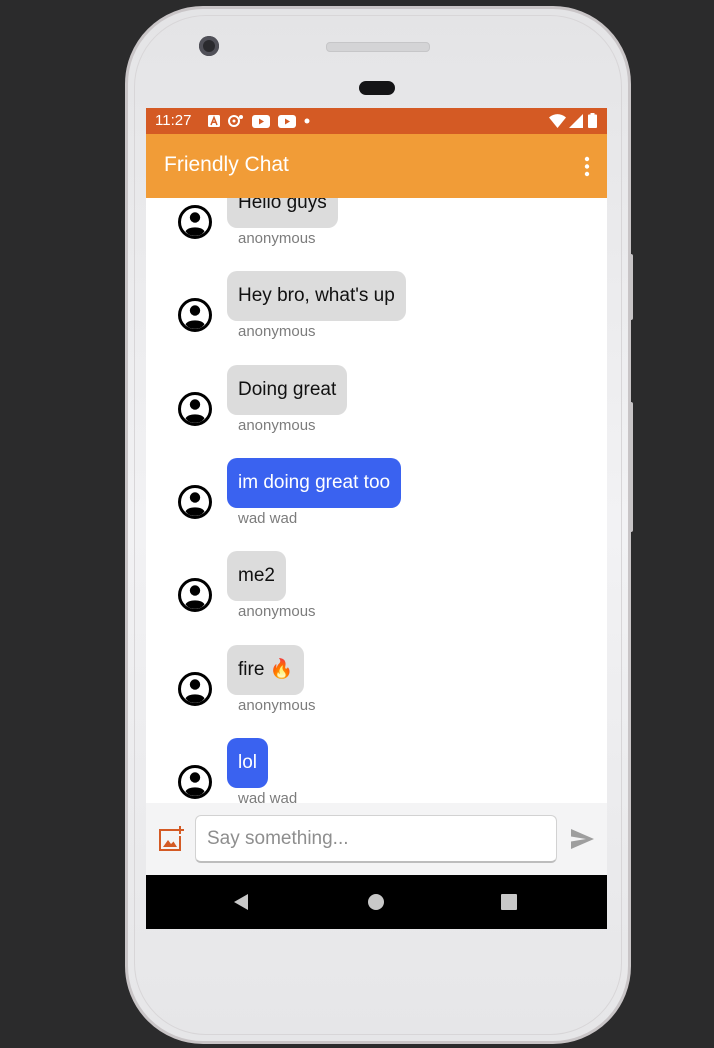 The width and height of the screenshot is (714, 1048). I want to click on message-bubble: me2, so click(256, 576).